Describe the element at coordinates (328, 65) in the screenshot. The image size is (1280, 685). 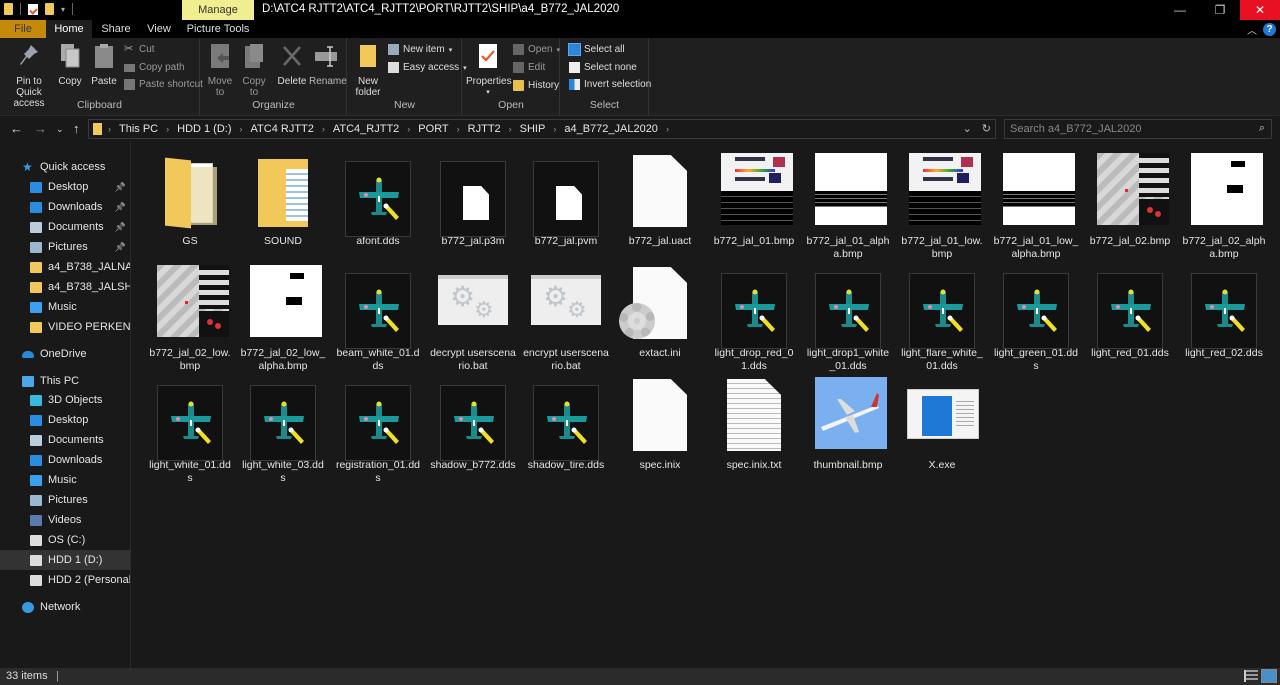
I see `rename-button: Rename` at that location.